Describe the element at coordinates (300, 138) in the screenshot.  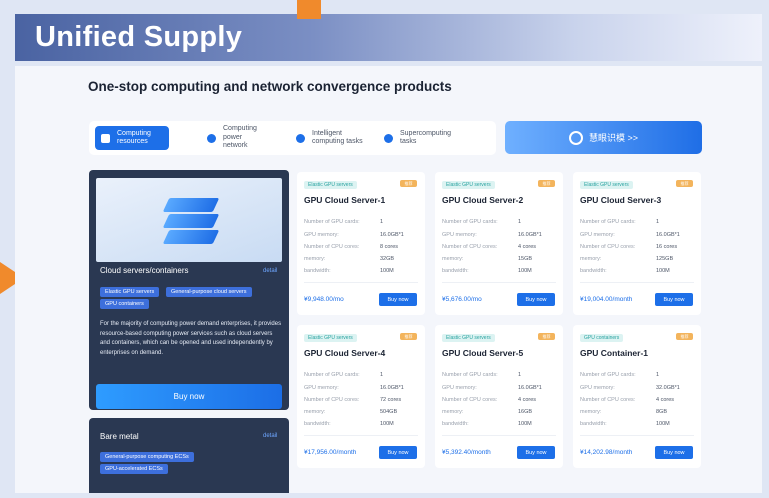
I see `chip-icon` at that location.